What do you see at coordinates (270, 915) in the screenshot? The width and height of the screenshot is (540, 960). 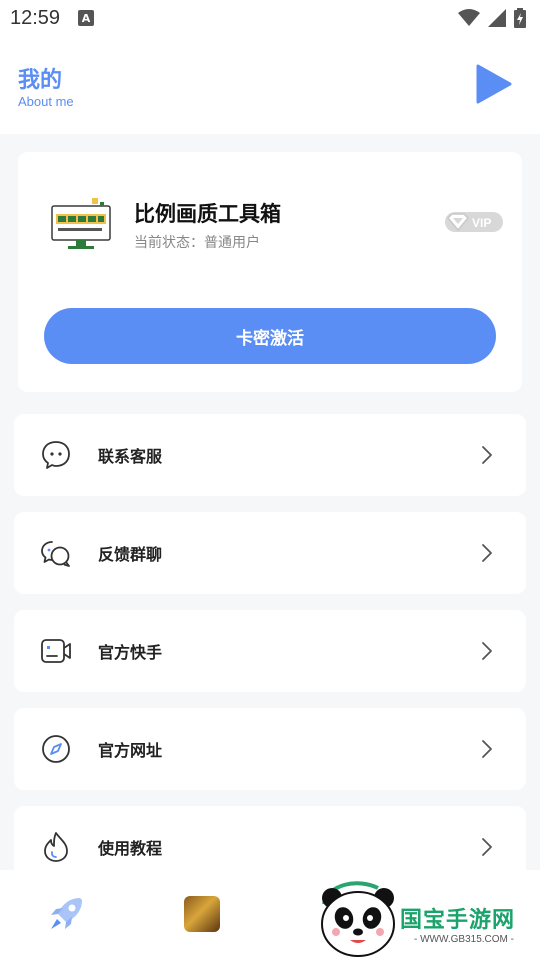 I see `bottom-tab-bar: 国宝手游网 - WWW.GB315.COM -` at bounding box center [270, 915].